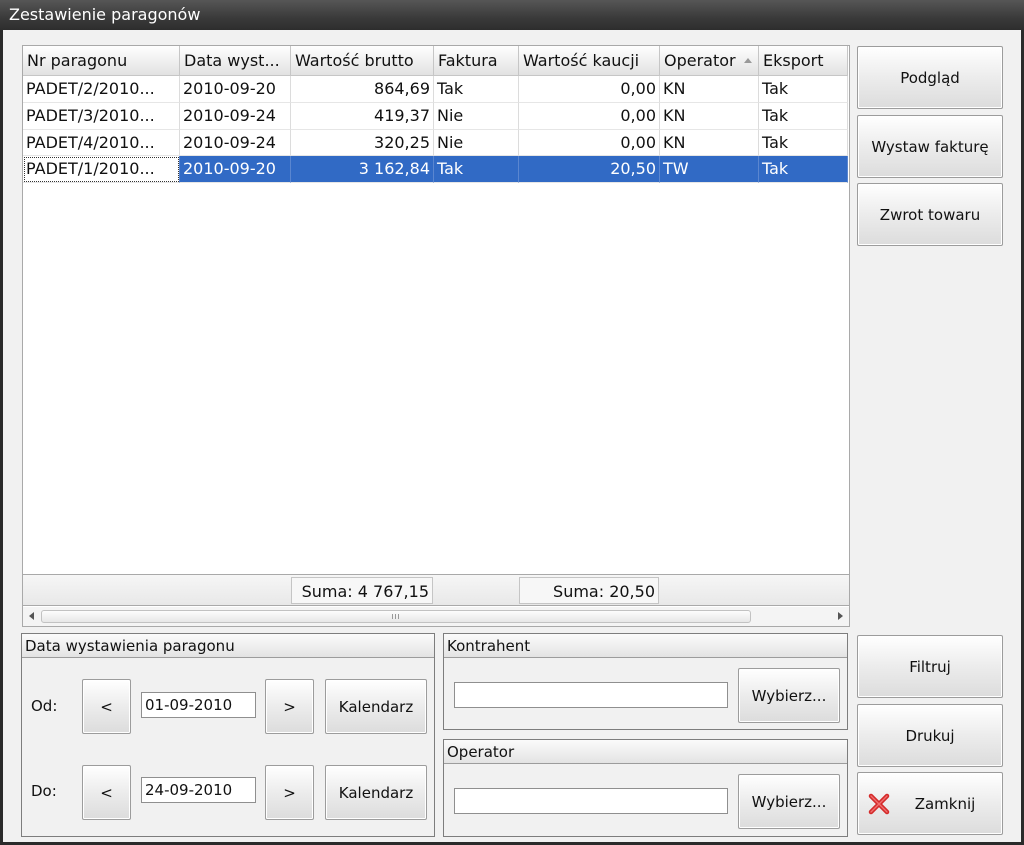  What do you see at coordinates (879, 804) in the screenshot?
I see `close-x-icon` at bounding box center [879, 804].